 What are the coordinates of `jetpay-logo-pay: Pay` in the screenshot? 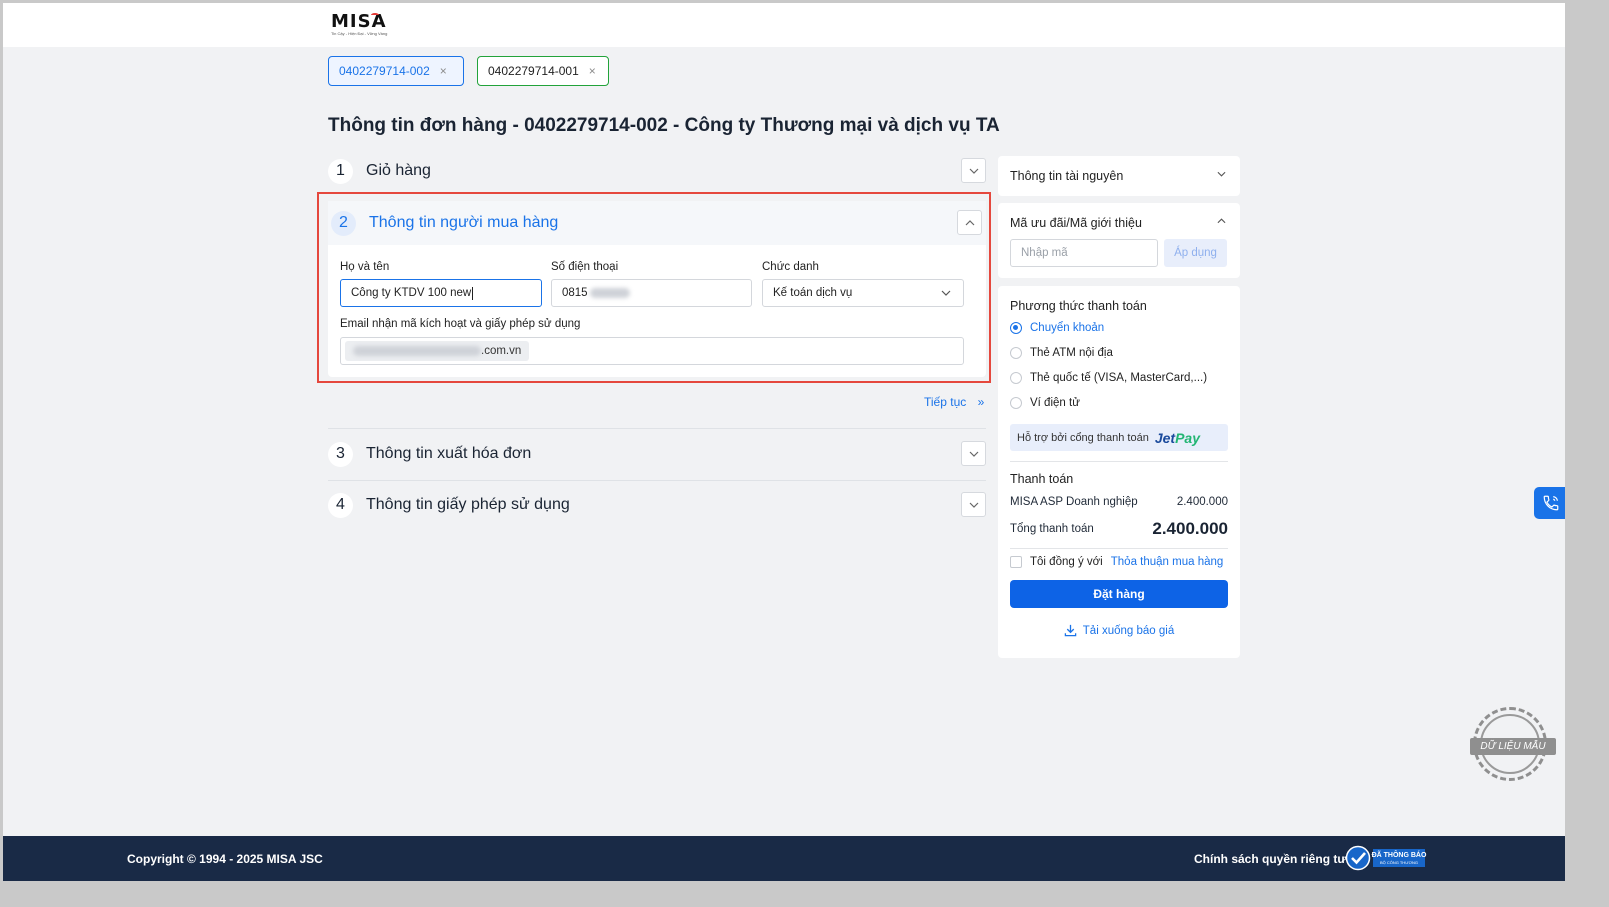 It's located at (1187, 437).